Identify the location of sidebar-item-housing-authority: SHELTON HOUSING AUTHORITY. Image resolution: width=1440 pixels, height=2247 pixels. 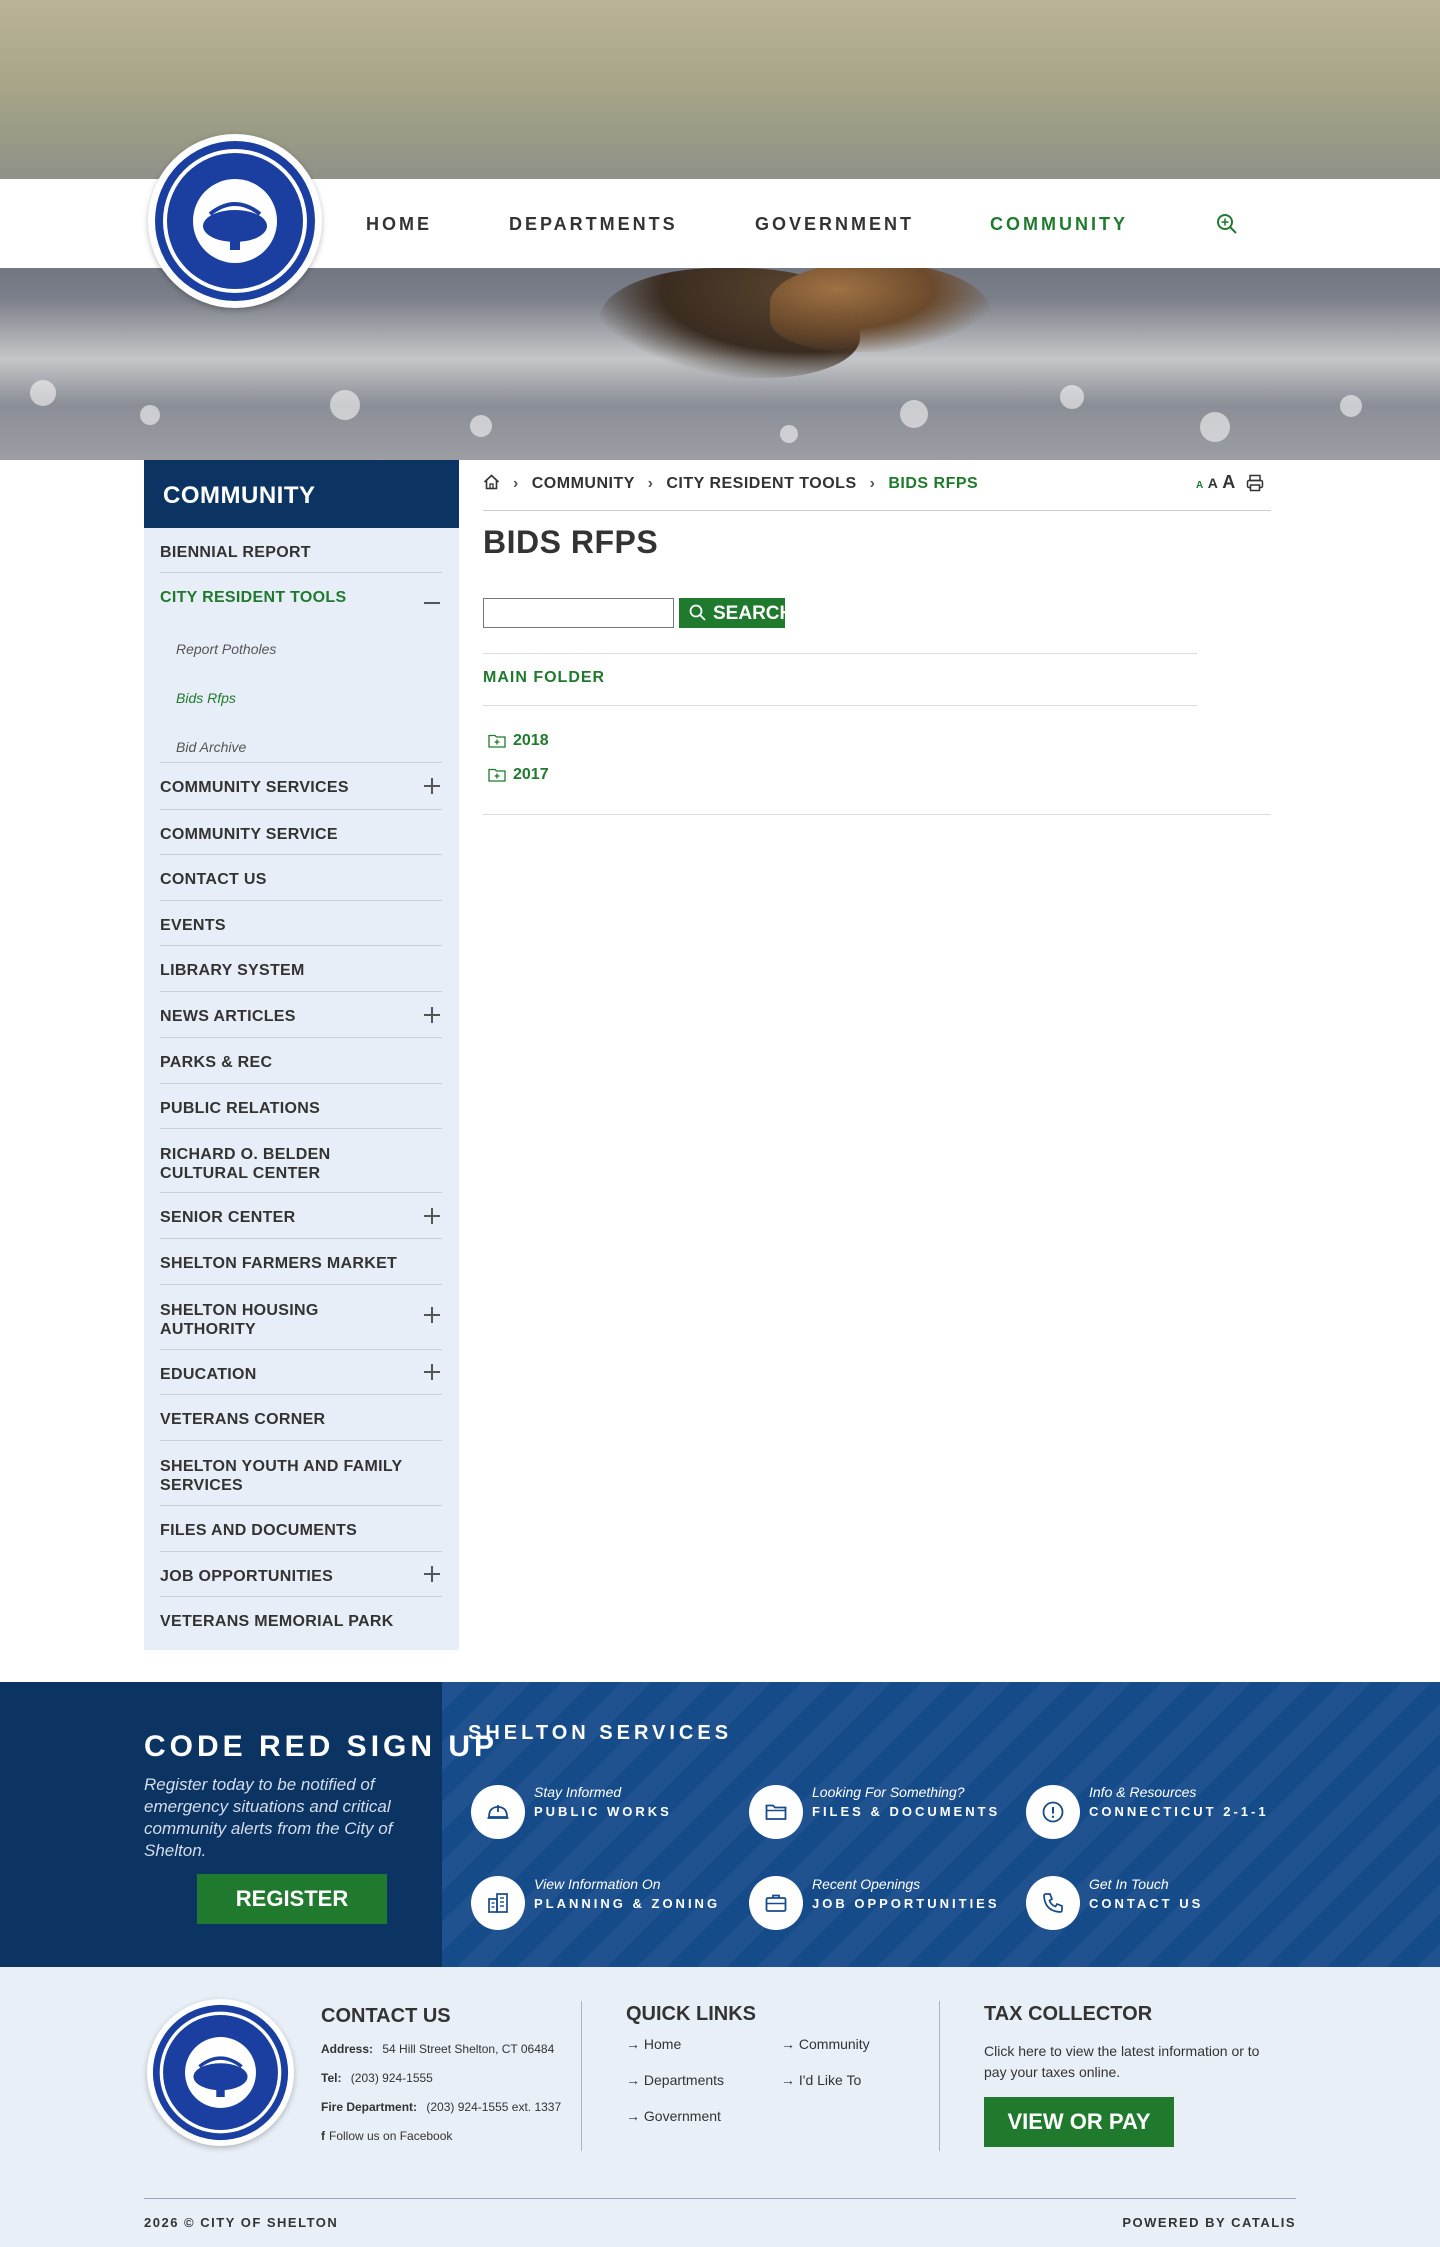
(301, 1317).